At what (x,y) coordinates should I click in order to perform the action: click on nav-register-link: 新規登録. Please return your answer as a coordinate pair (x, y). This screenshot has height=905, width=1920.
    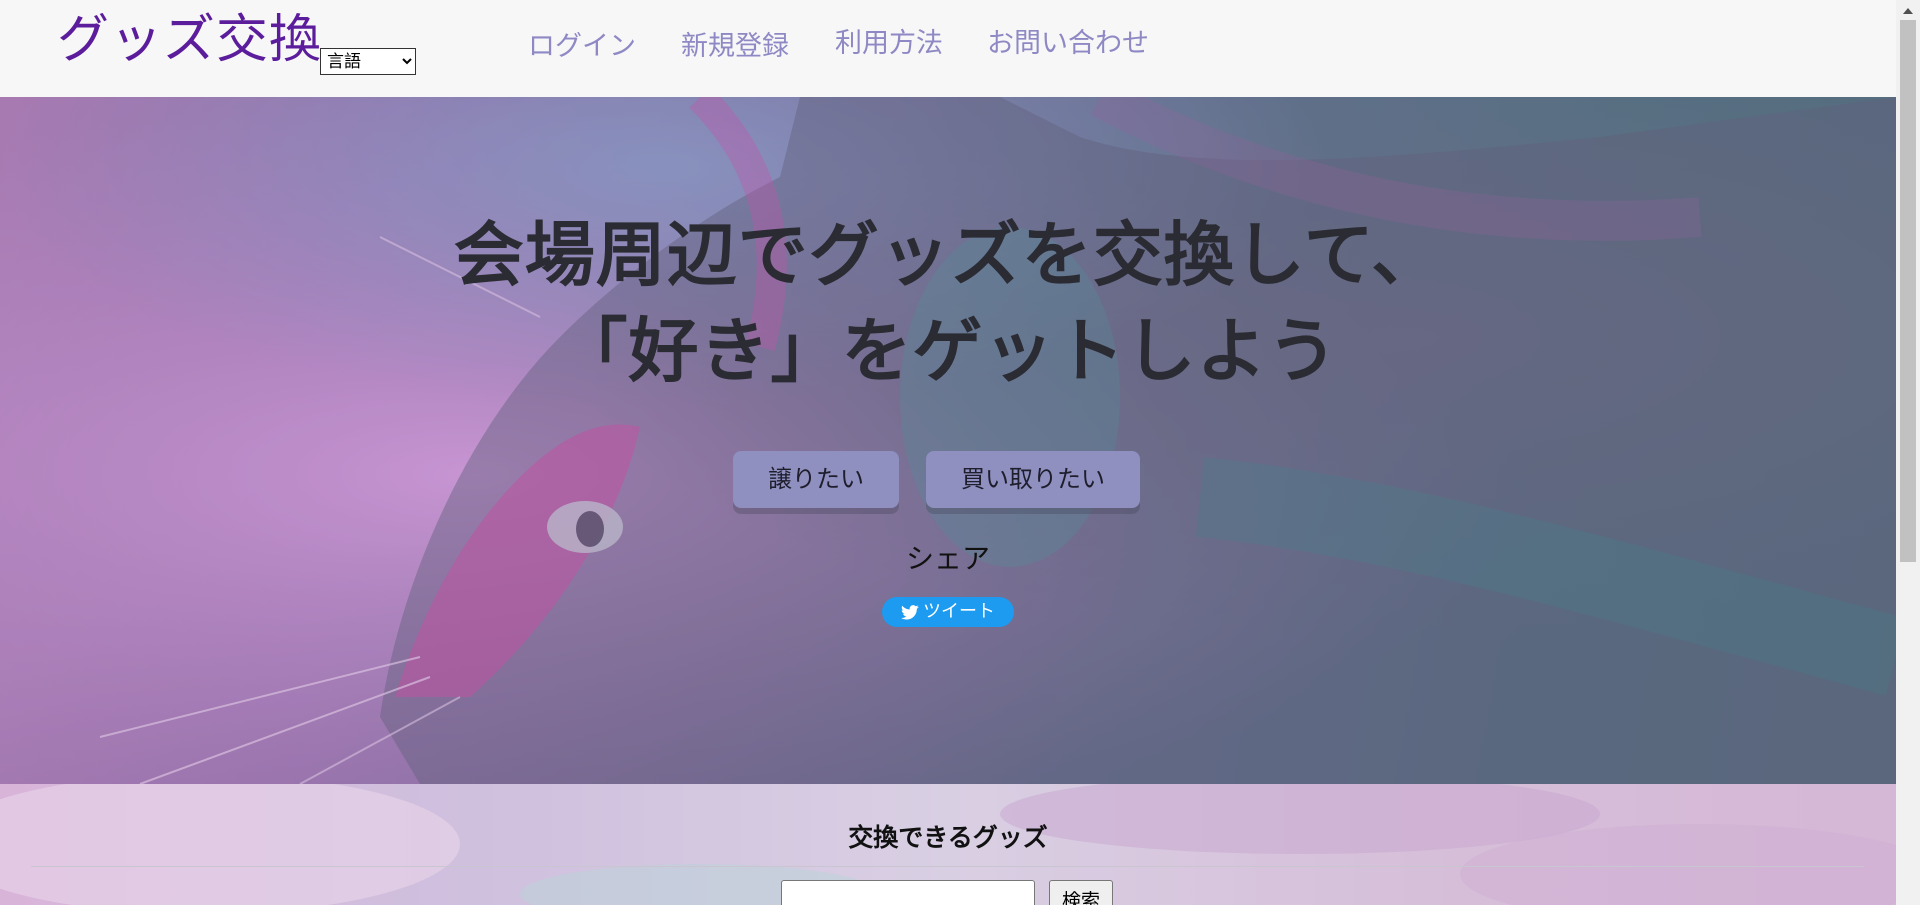
    Looking at the image, I should click on (735, 46).